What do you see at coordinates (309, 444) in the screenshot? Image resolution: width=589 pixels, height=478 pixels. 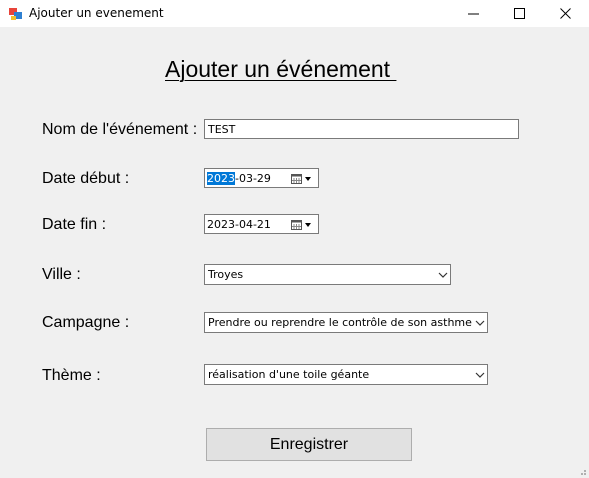 I see `save-button: Enregistrer` at bounding box center [309, 444].